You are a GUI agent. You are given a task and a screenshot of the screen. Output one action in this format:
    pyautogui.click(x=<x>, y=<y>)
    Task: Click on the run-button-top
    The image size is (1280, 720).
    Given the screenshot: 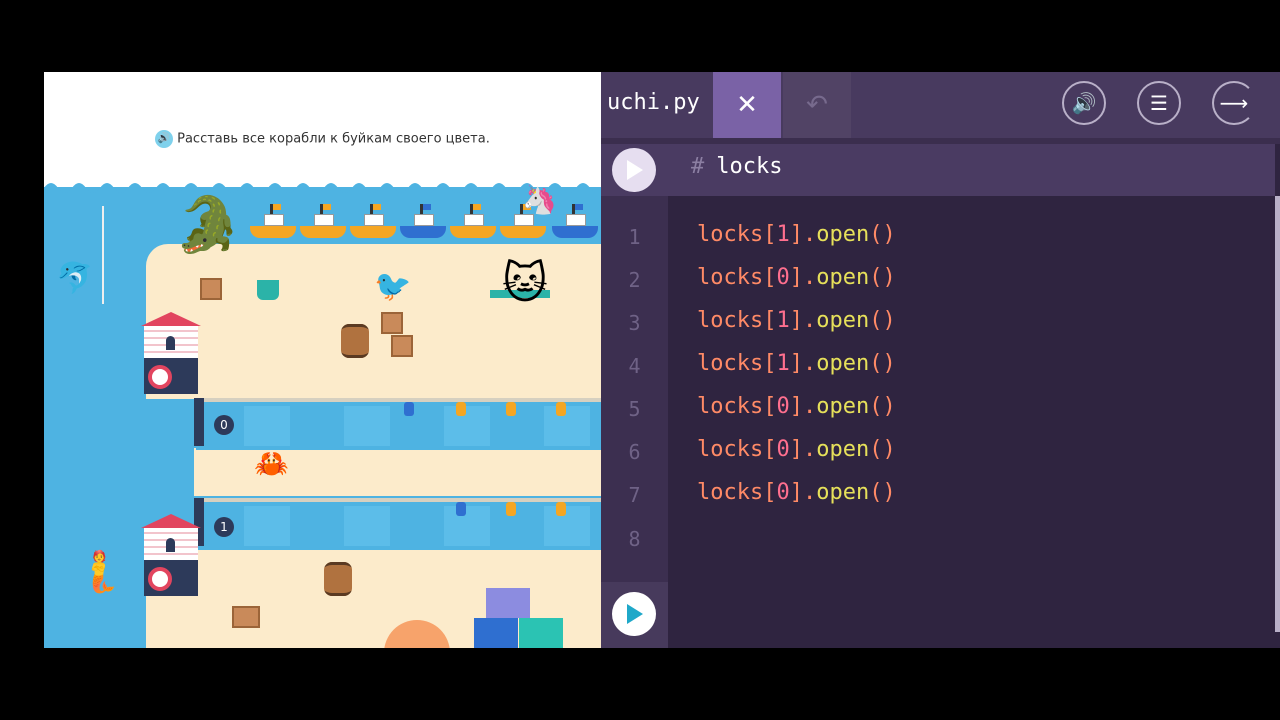 What is the action you would take?
    pyautogui.click(x=634, y=170)
    